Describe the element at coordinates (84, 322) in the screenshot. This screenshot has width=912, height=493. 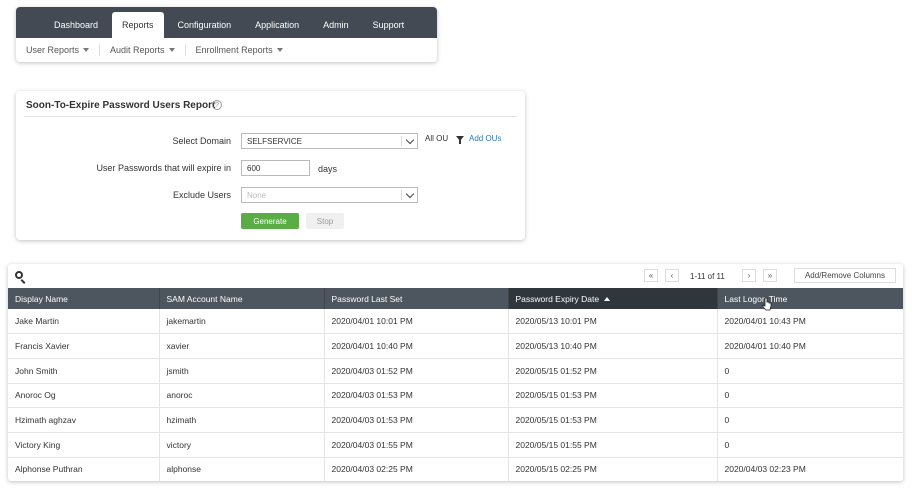
I see `cell-display-name: Jake Martin` at that location.